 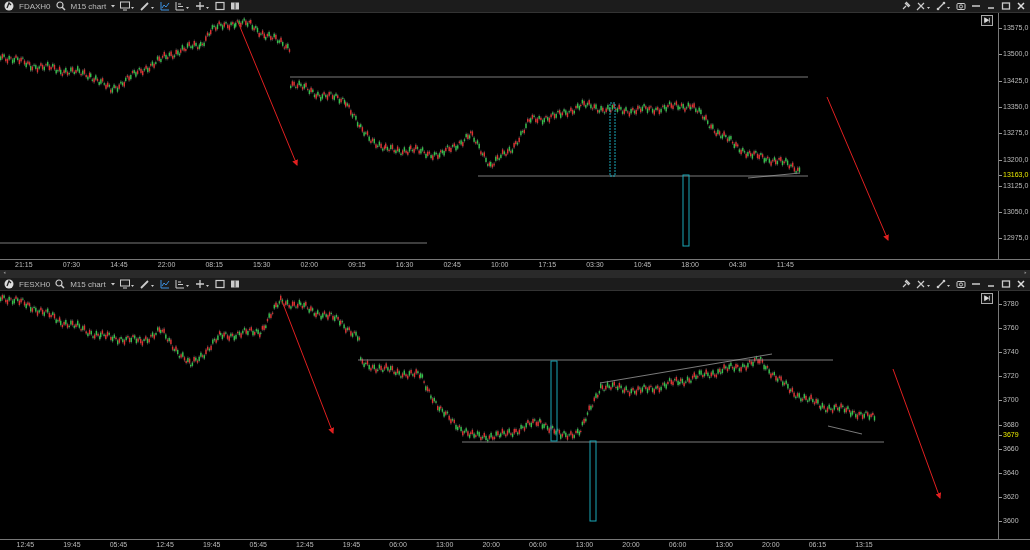 What do you see at coordinates (515, 274) in the screenshot?
I see `scrollbar` at bounding box center [515, 274].